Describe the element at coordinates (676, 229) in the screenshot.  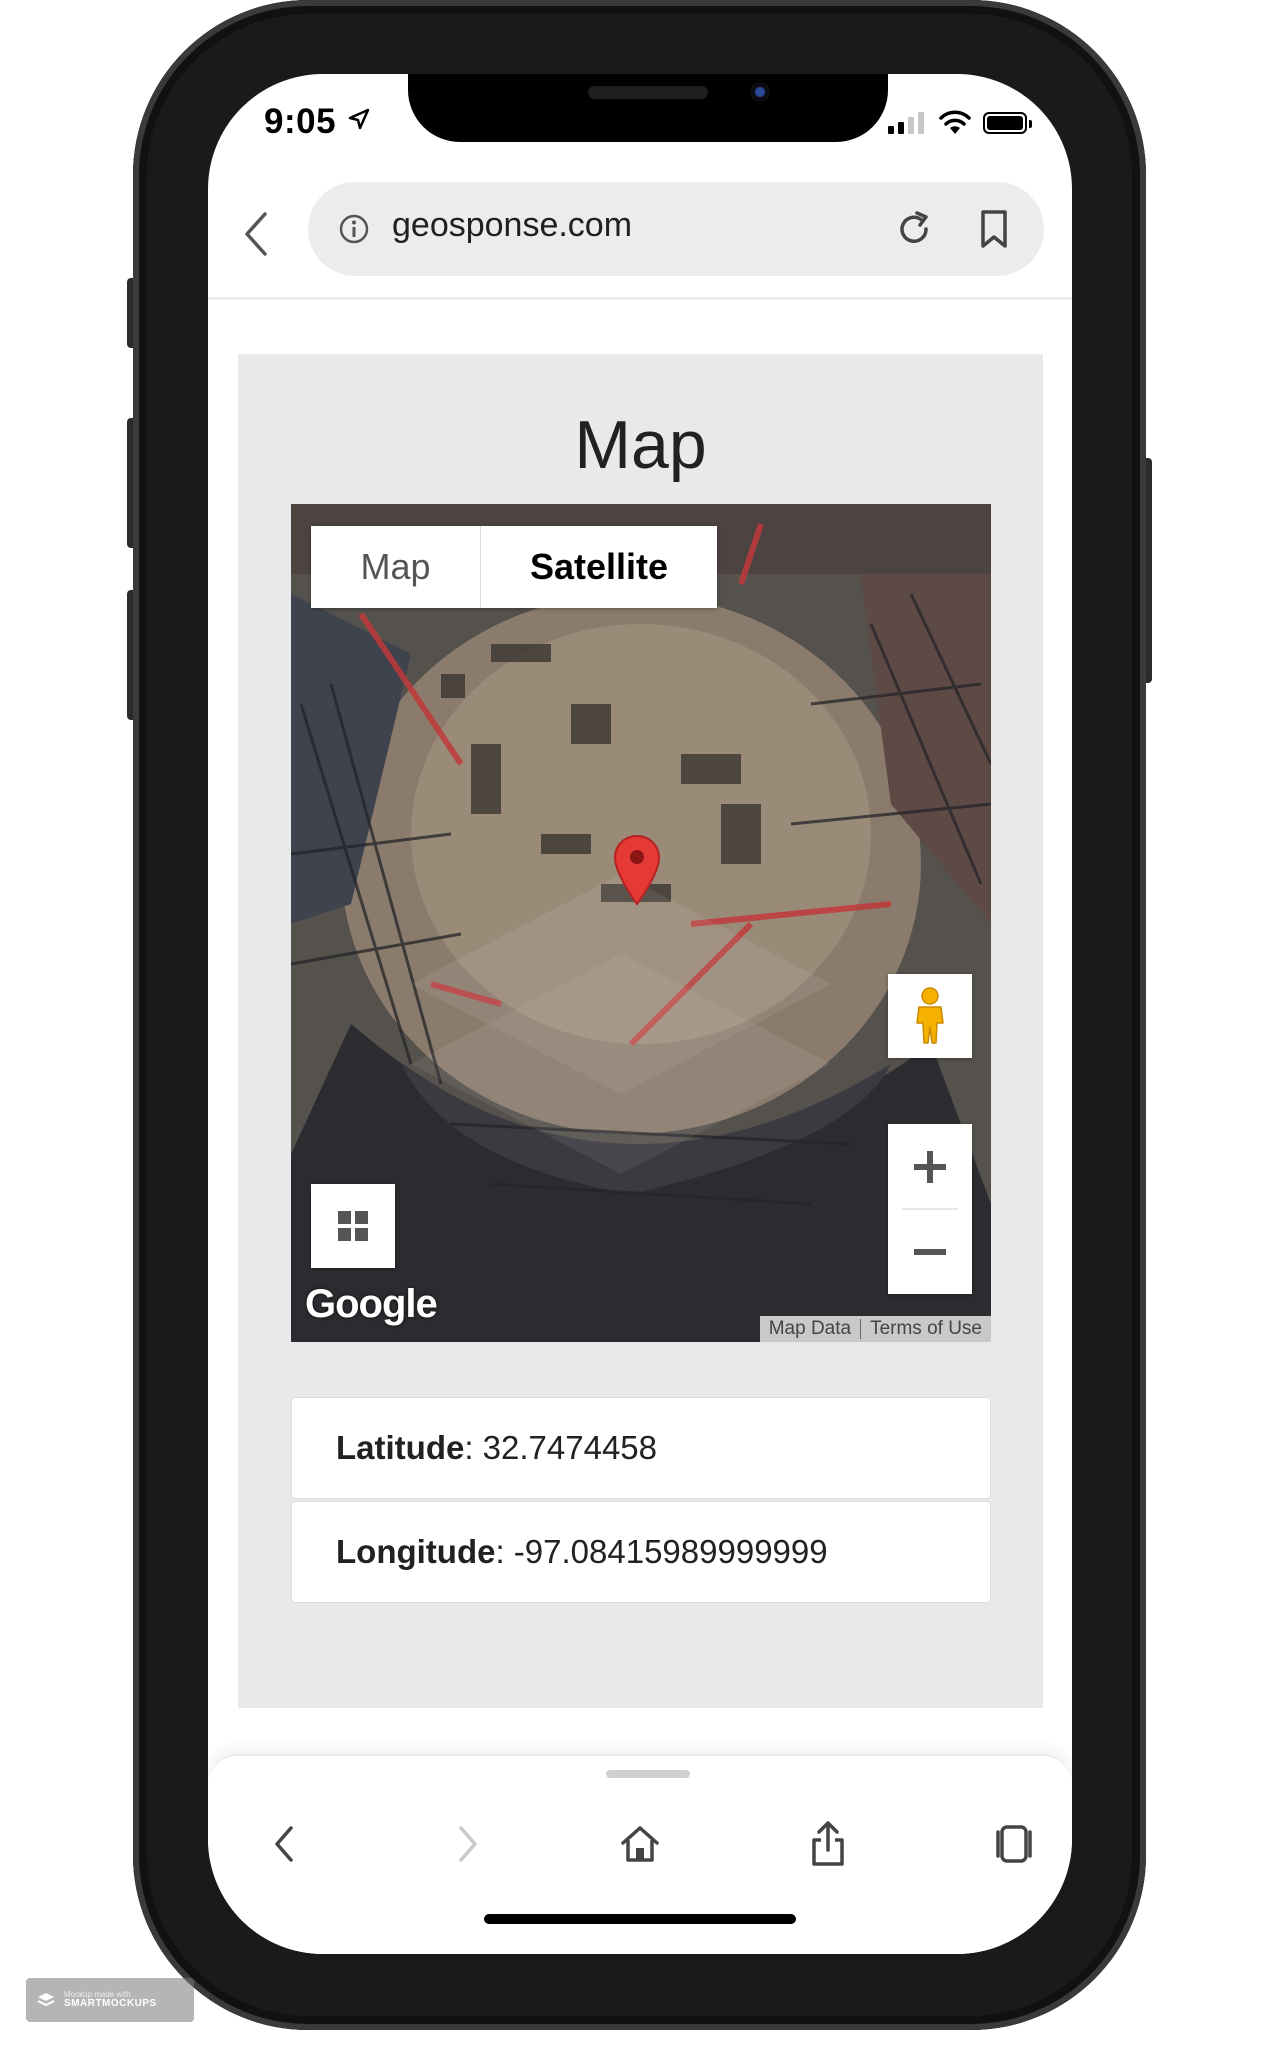
I see `address-bar: geosponse.com` at that location.